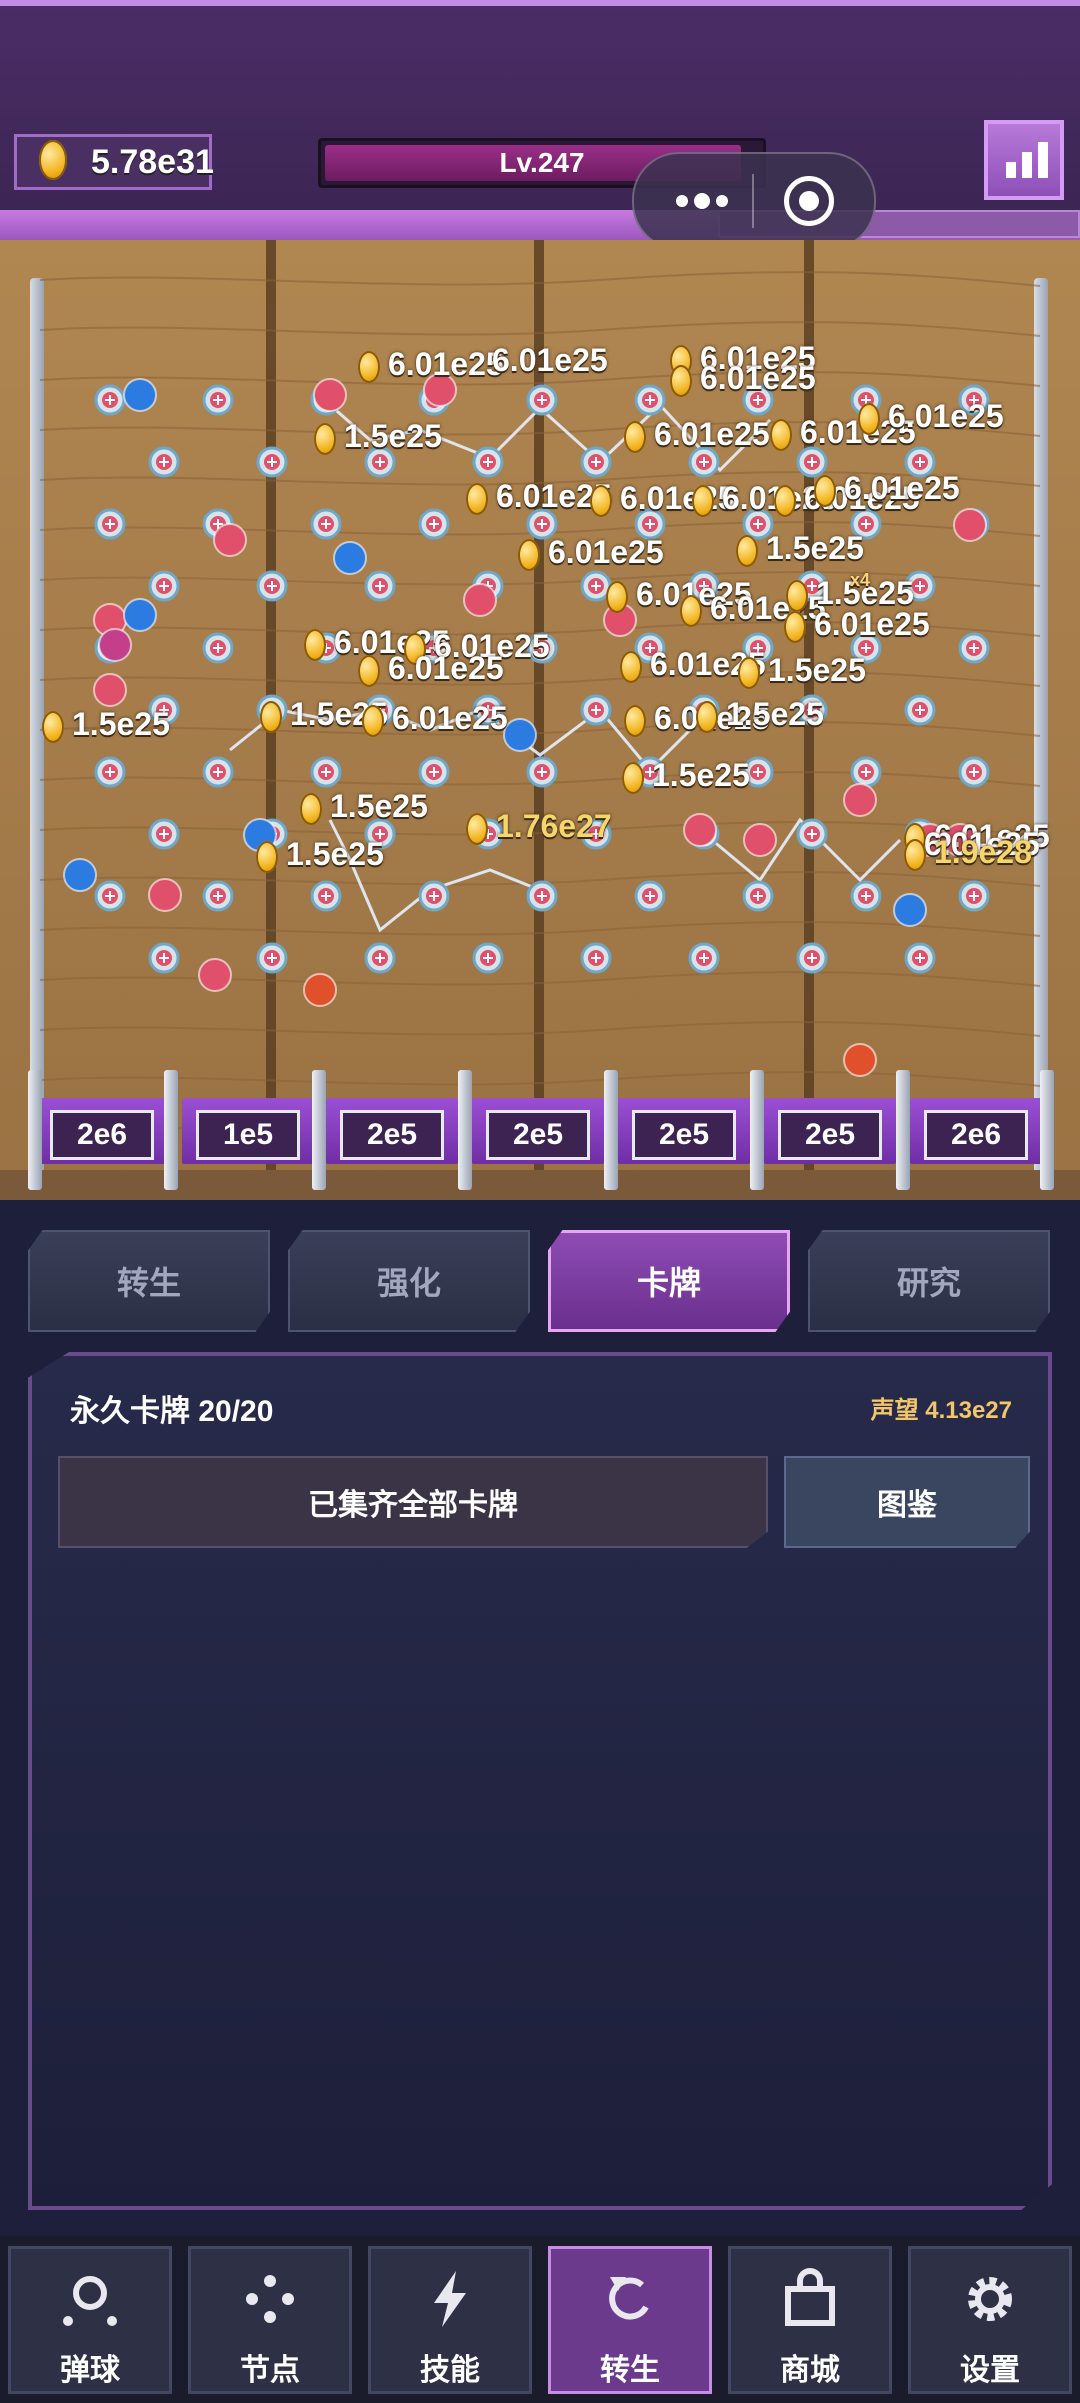 This screenshot has width=1080, height=2403. Describe the element at coordinates (929, 1281) in the screenshot. I see `tab-research: 研究` at that location.